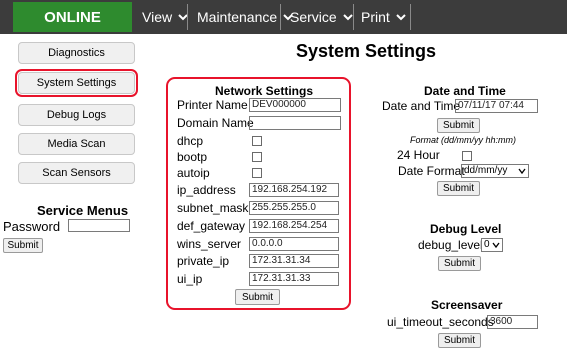 This screenshot has width=567, height=358. What do you see at coordinates (467, 305) in the screenshot?
I see `screensaver-title: Screensaver` at bounding box center [467, 305].